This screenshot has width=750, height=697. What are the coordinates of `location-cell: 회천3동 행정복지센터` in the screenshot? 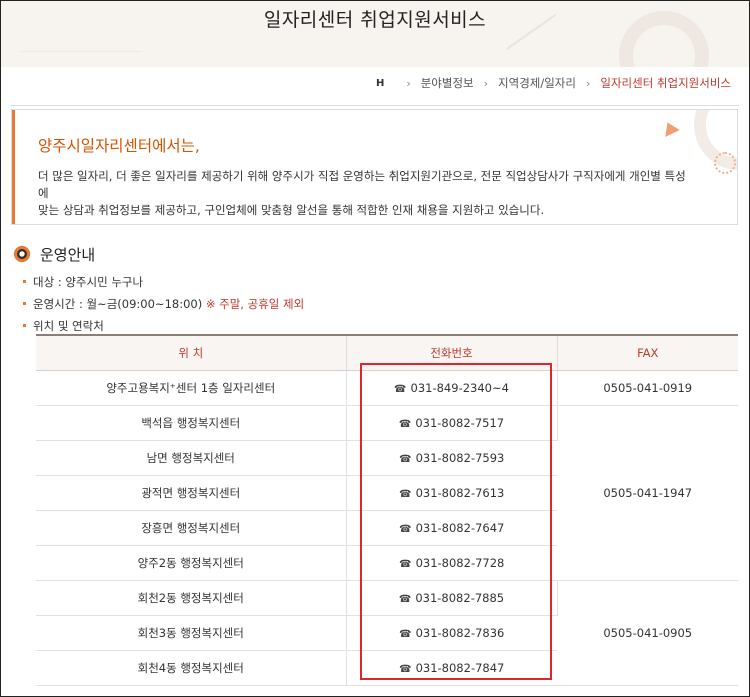 It's located at (191, 633).